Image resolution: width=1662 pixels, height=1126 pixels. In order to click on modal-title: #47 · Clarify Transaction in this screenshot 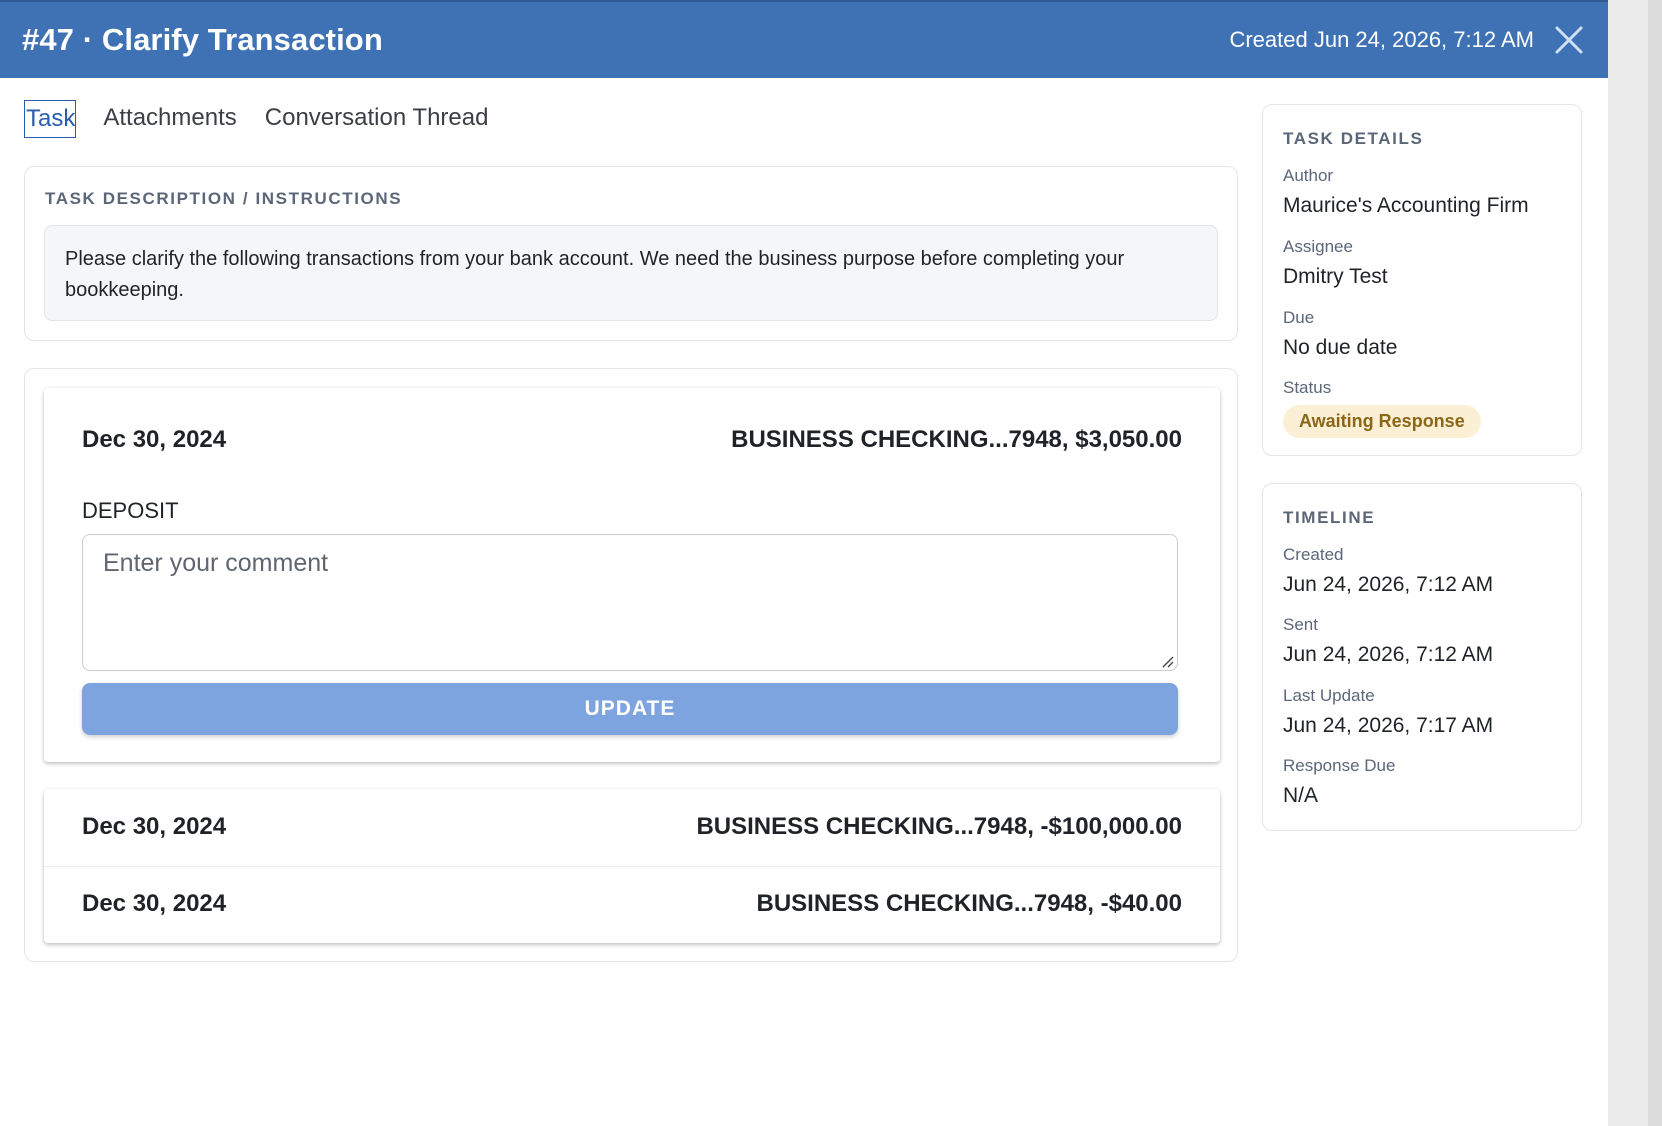, I will do `click(202, 39)`.